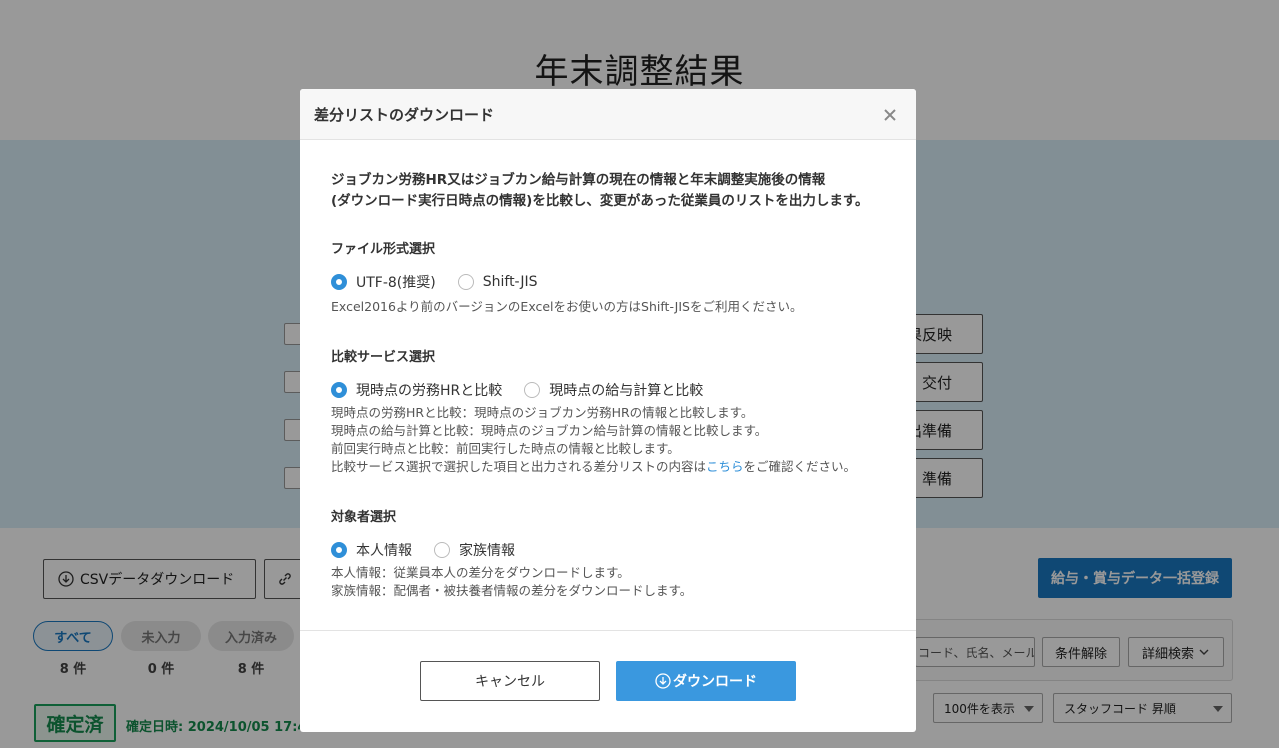  I want to click on dialog-title: 差分リストのダウンロード, so click(404, 114).